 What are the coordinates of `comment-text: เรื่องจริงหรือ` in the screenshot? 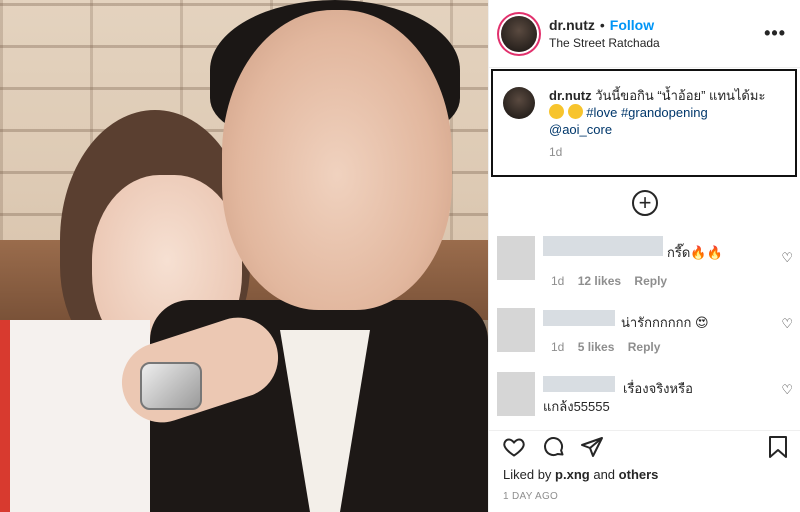 It's located at (658, 388).